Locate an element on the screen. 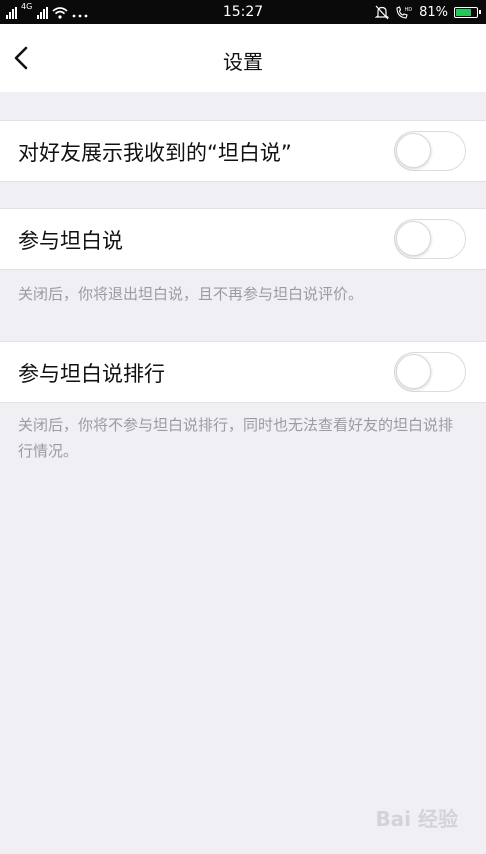 This screenshot has height=854, width=486. battery-fill is located at coordinates (463, 12).